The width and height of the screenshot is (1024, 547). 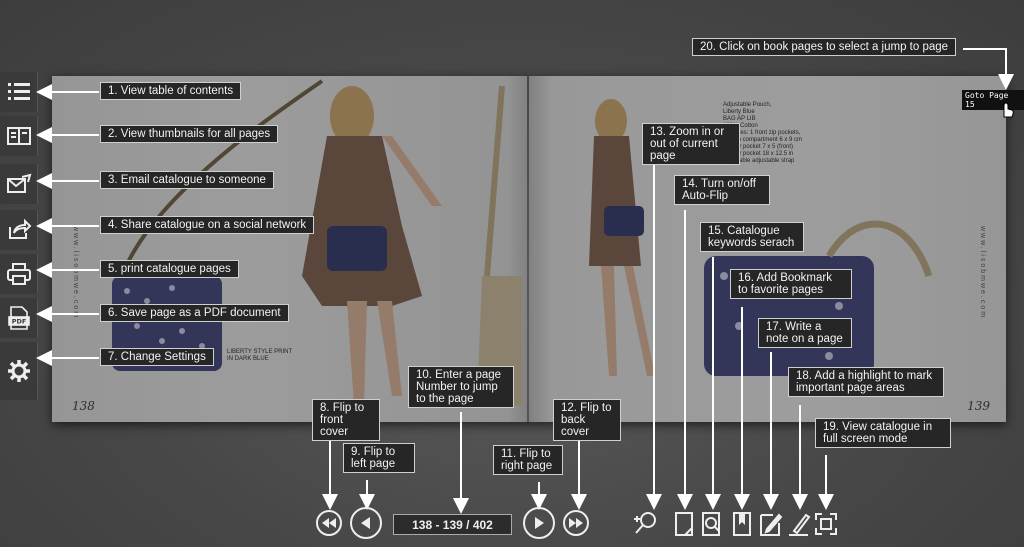 I want to click on search-button, so click(x=712, y=524).